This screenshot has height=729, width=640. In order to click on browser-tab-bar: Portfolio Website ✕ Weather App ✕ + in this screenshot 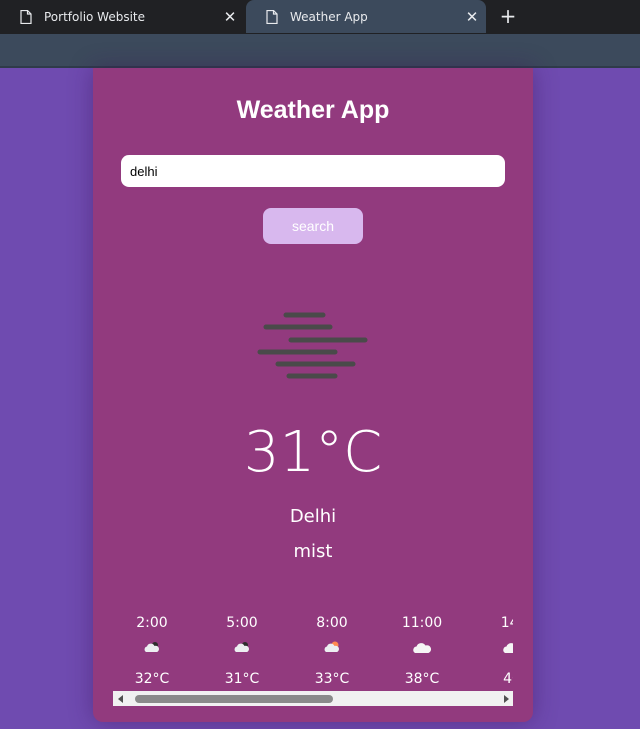, I will do `click(320, 17)`.